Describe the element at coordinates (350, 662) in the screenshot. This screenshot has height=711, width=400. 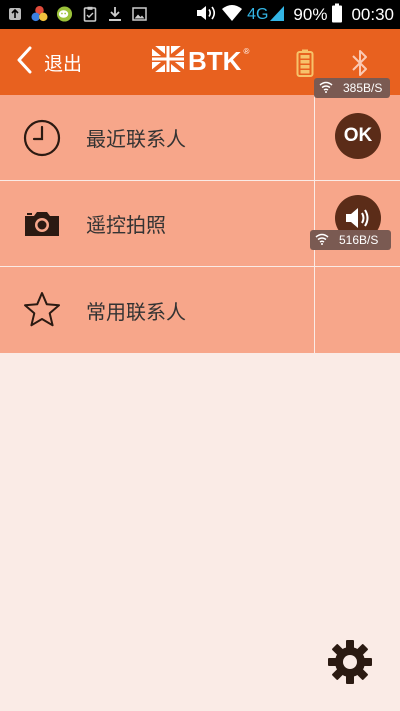
I see `settings-gear-icon` at that location.